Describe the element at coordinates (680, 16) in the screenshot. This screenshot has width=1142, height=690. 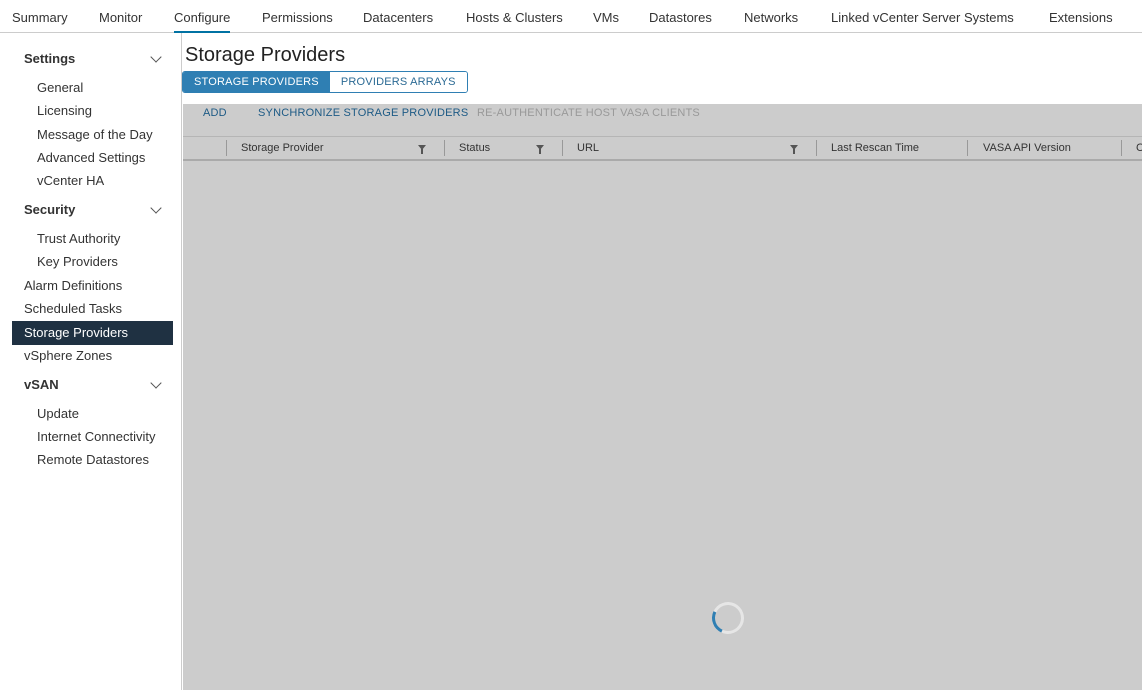
I see `tab-datastores: Datastores` at that location.